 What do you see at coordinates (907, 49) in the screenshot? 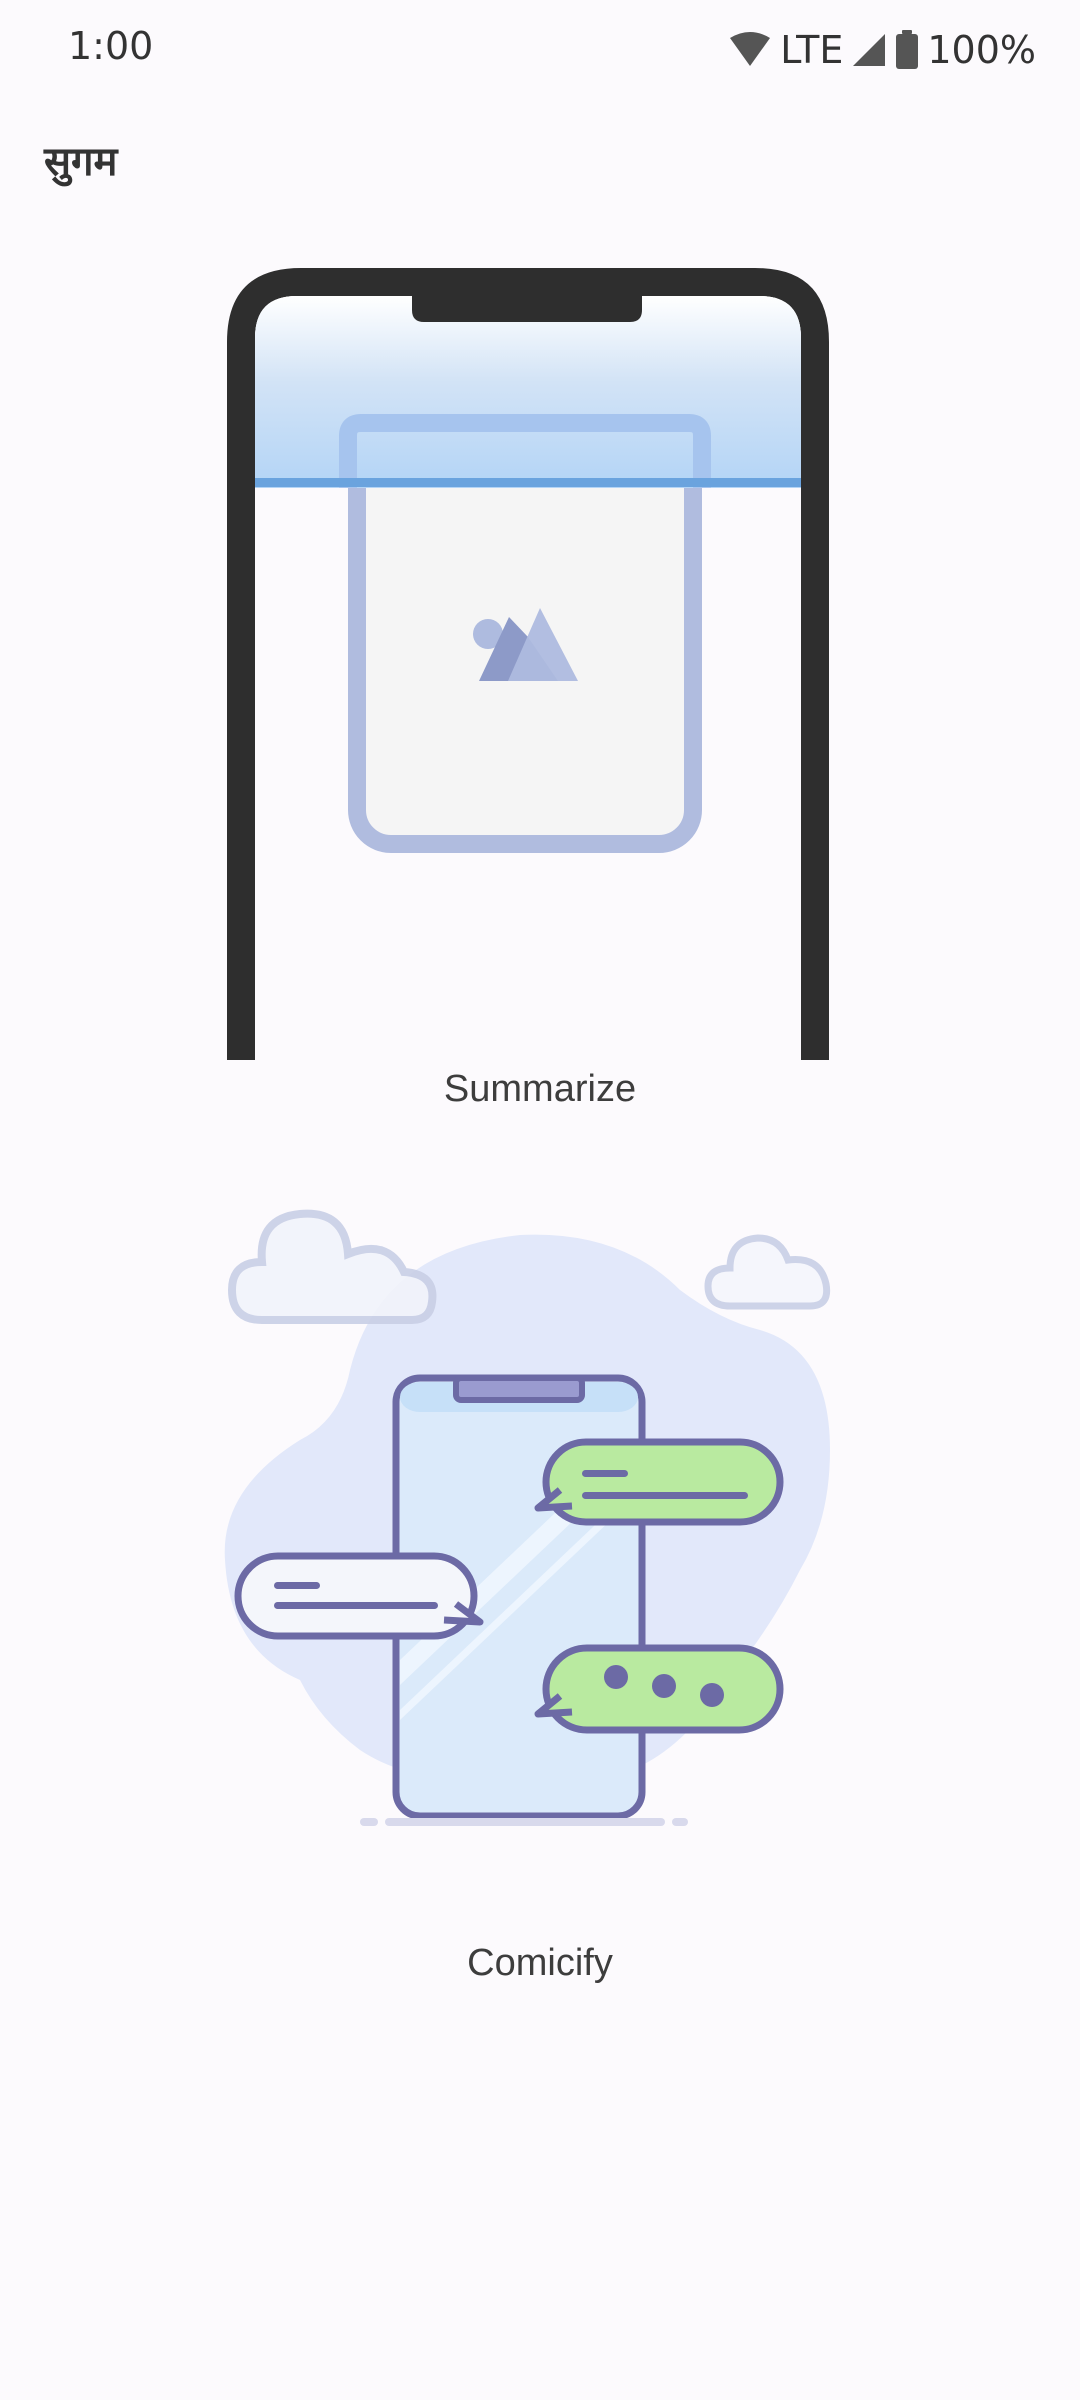
I see `battery-icon` at bounding box center [907, 49].